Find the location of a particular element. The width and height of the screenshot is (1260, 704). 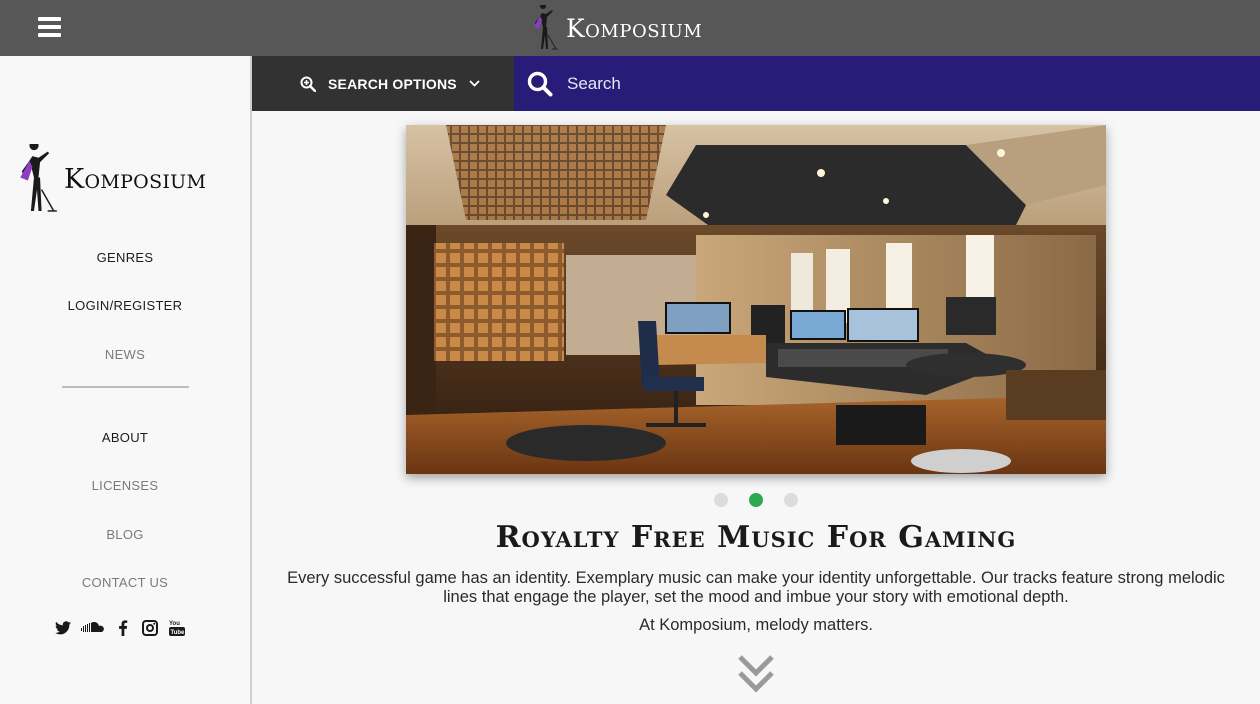

instagram-icon is located at coordinates (150, 628).